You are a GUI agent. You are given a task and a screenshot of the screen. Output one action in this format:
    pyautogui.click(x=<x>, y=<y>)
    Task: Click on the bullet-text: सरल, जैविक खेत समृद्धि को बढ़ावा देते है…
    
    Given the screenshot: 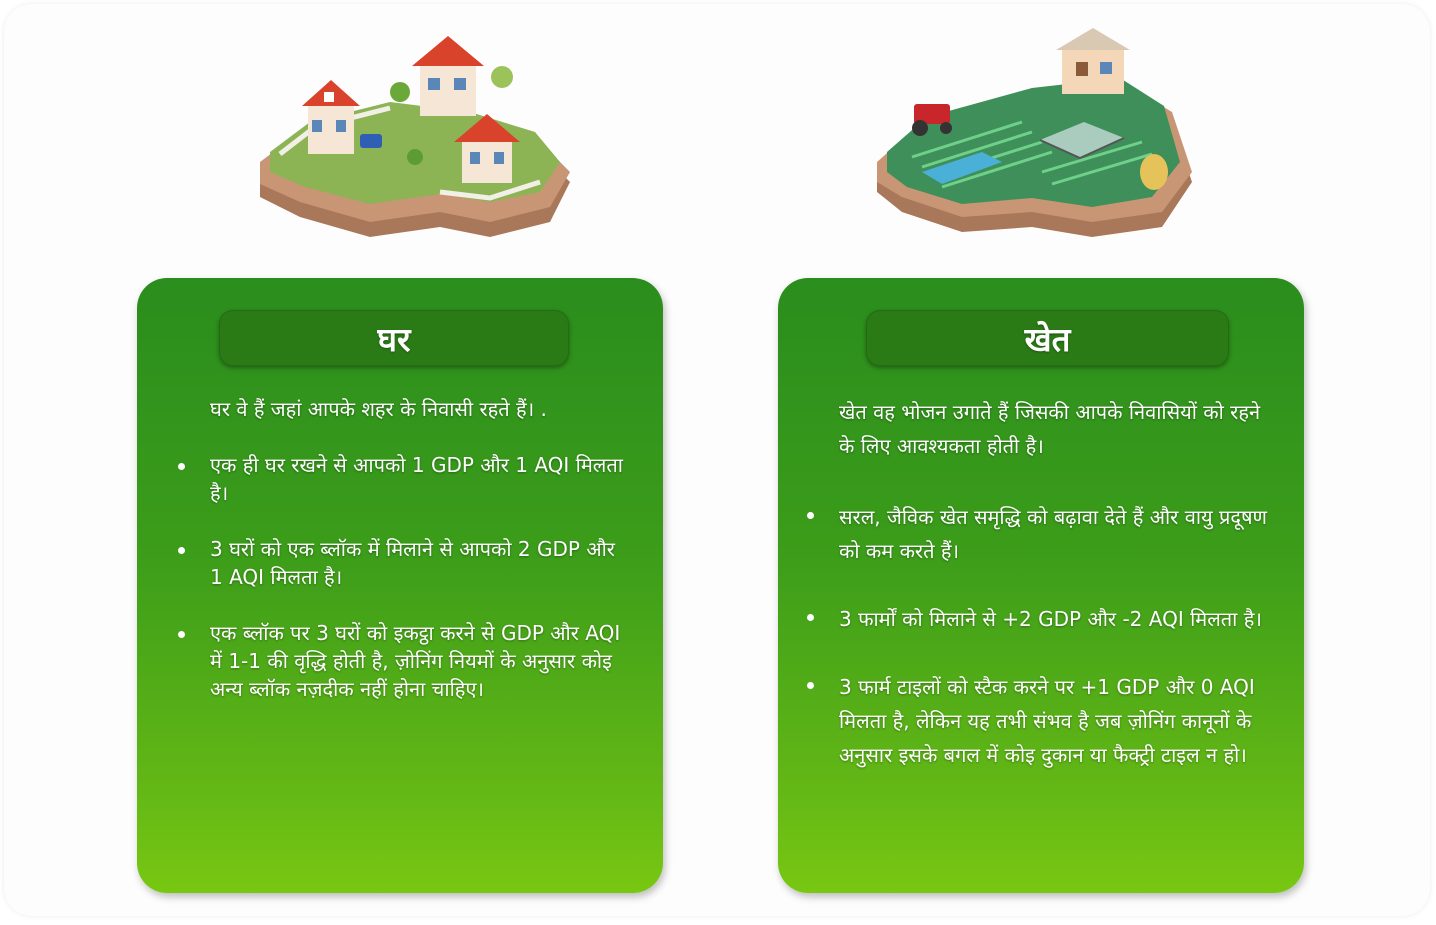 What is the action you would take?
    pyautogui.click(x=1053, y=534)
    